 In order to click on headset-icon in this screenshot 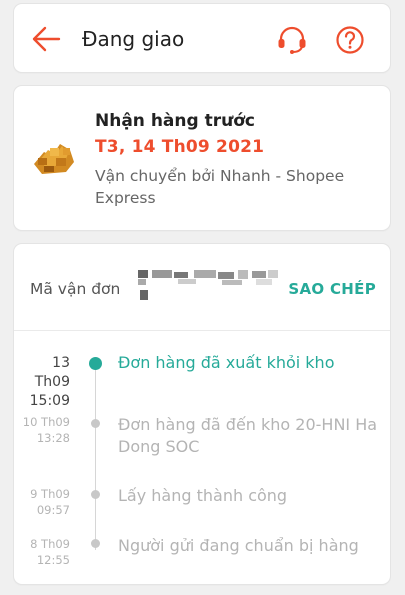, I will do `click(292, 40)`.